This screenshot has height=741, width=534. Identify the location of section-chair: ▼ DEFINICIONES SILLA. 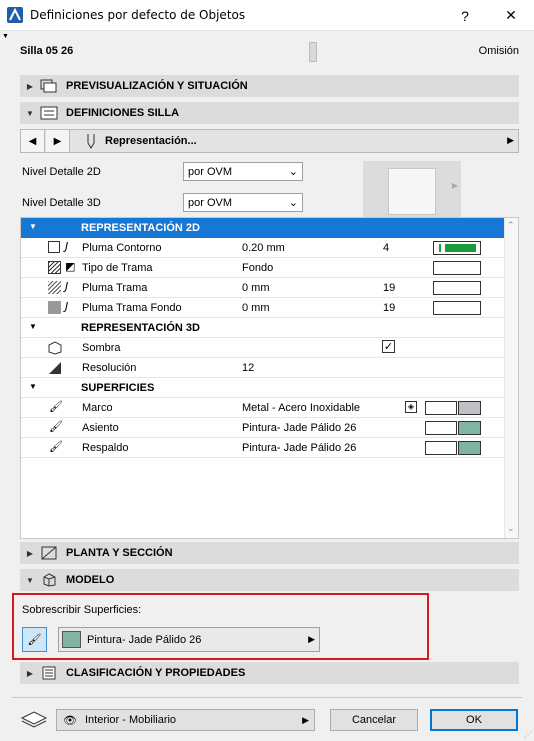
(269, 113).